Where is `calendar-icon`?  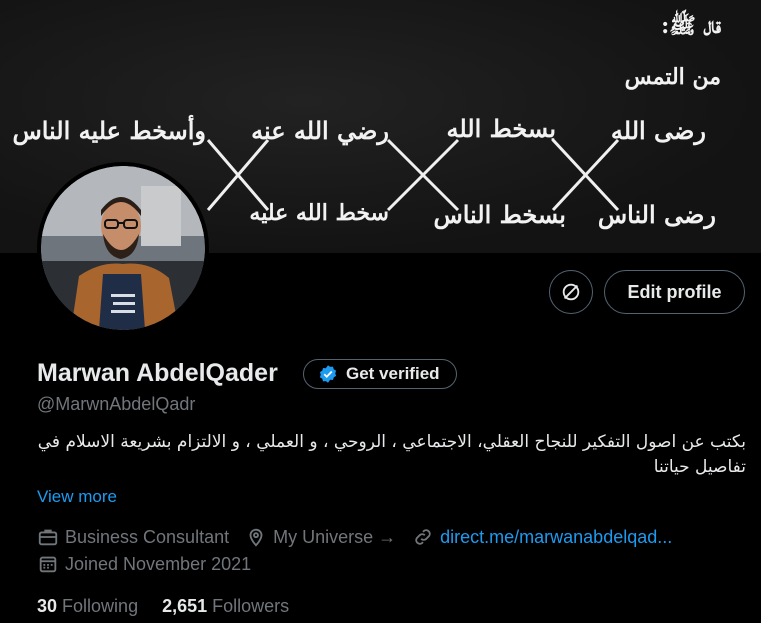
calendar-icon is located at coordinates (48, 564).